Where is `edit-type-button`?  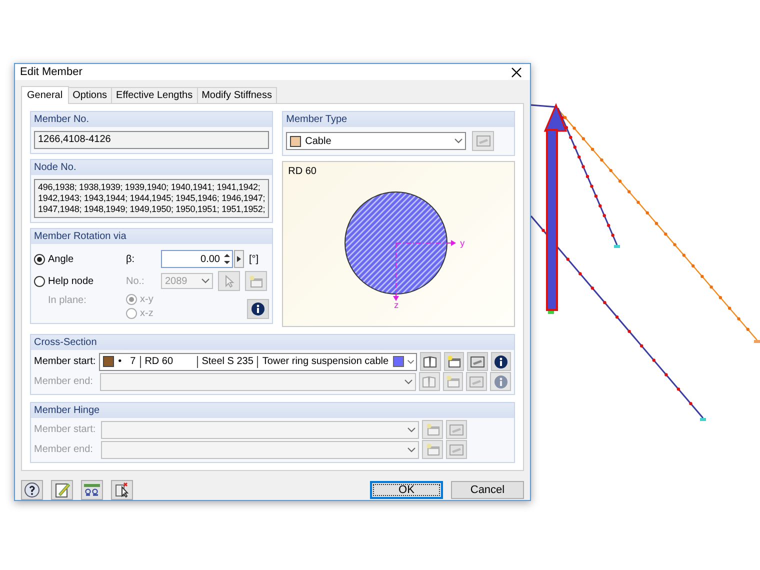
edit-type-button is located at coordinates (483, 141).